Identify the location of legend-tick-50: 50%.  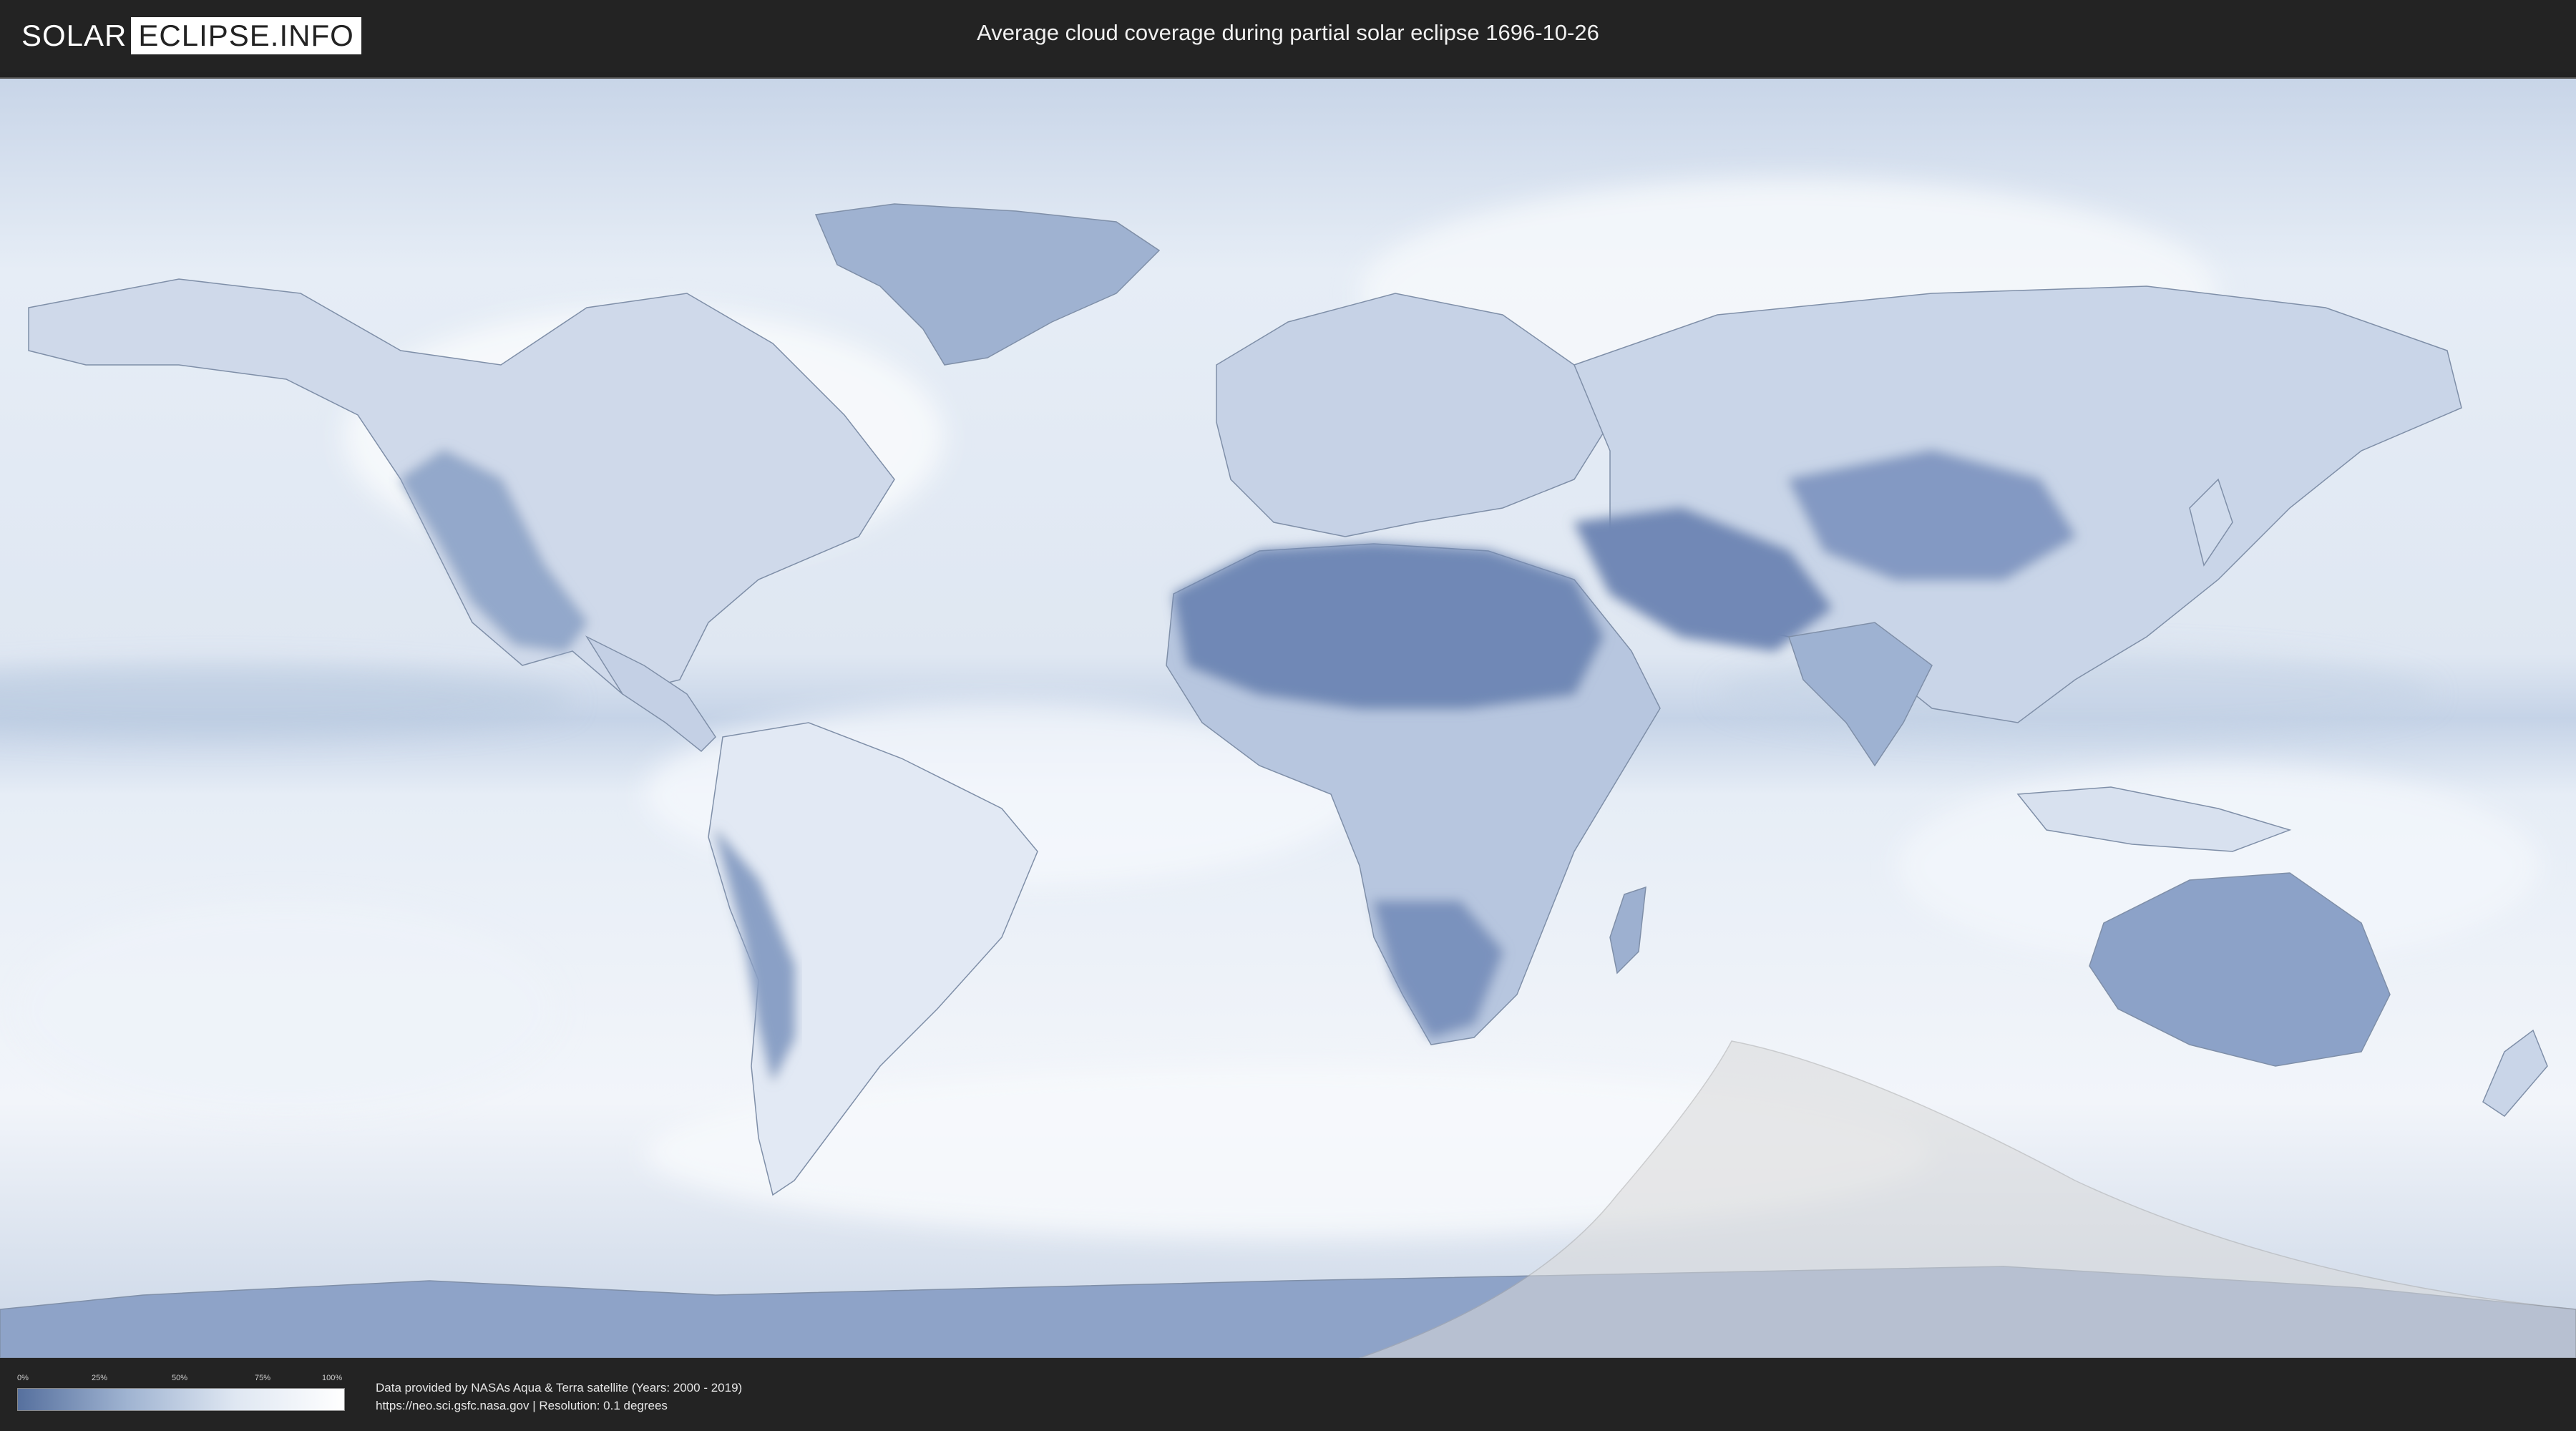
(180, 1378).